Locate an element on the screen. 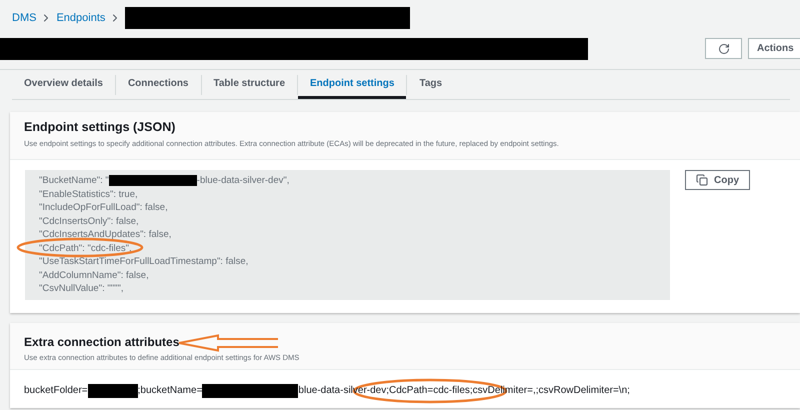 The image size is (800, 410). code-text: "BucketName": " is located at coordinates (74, 181).